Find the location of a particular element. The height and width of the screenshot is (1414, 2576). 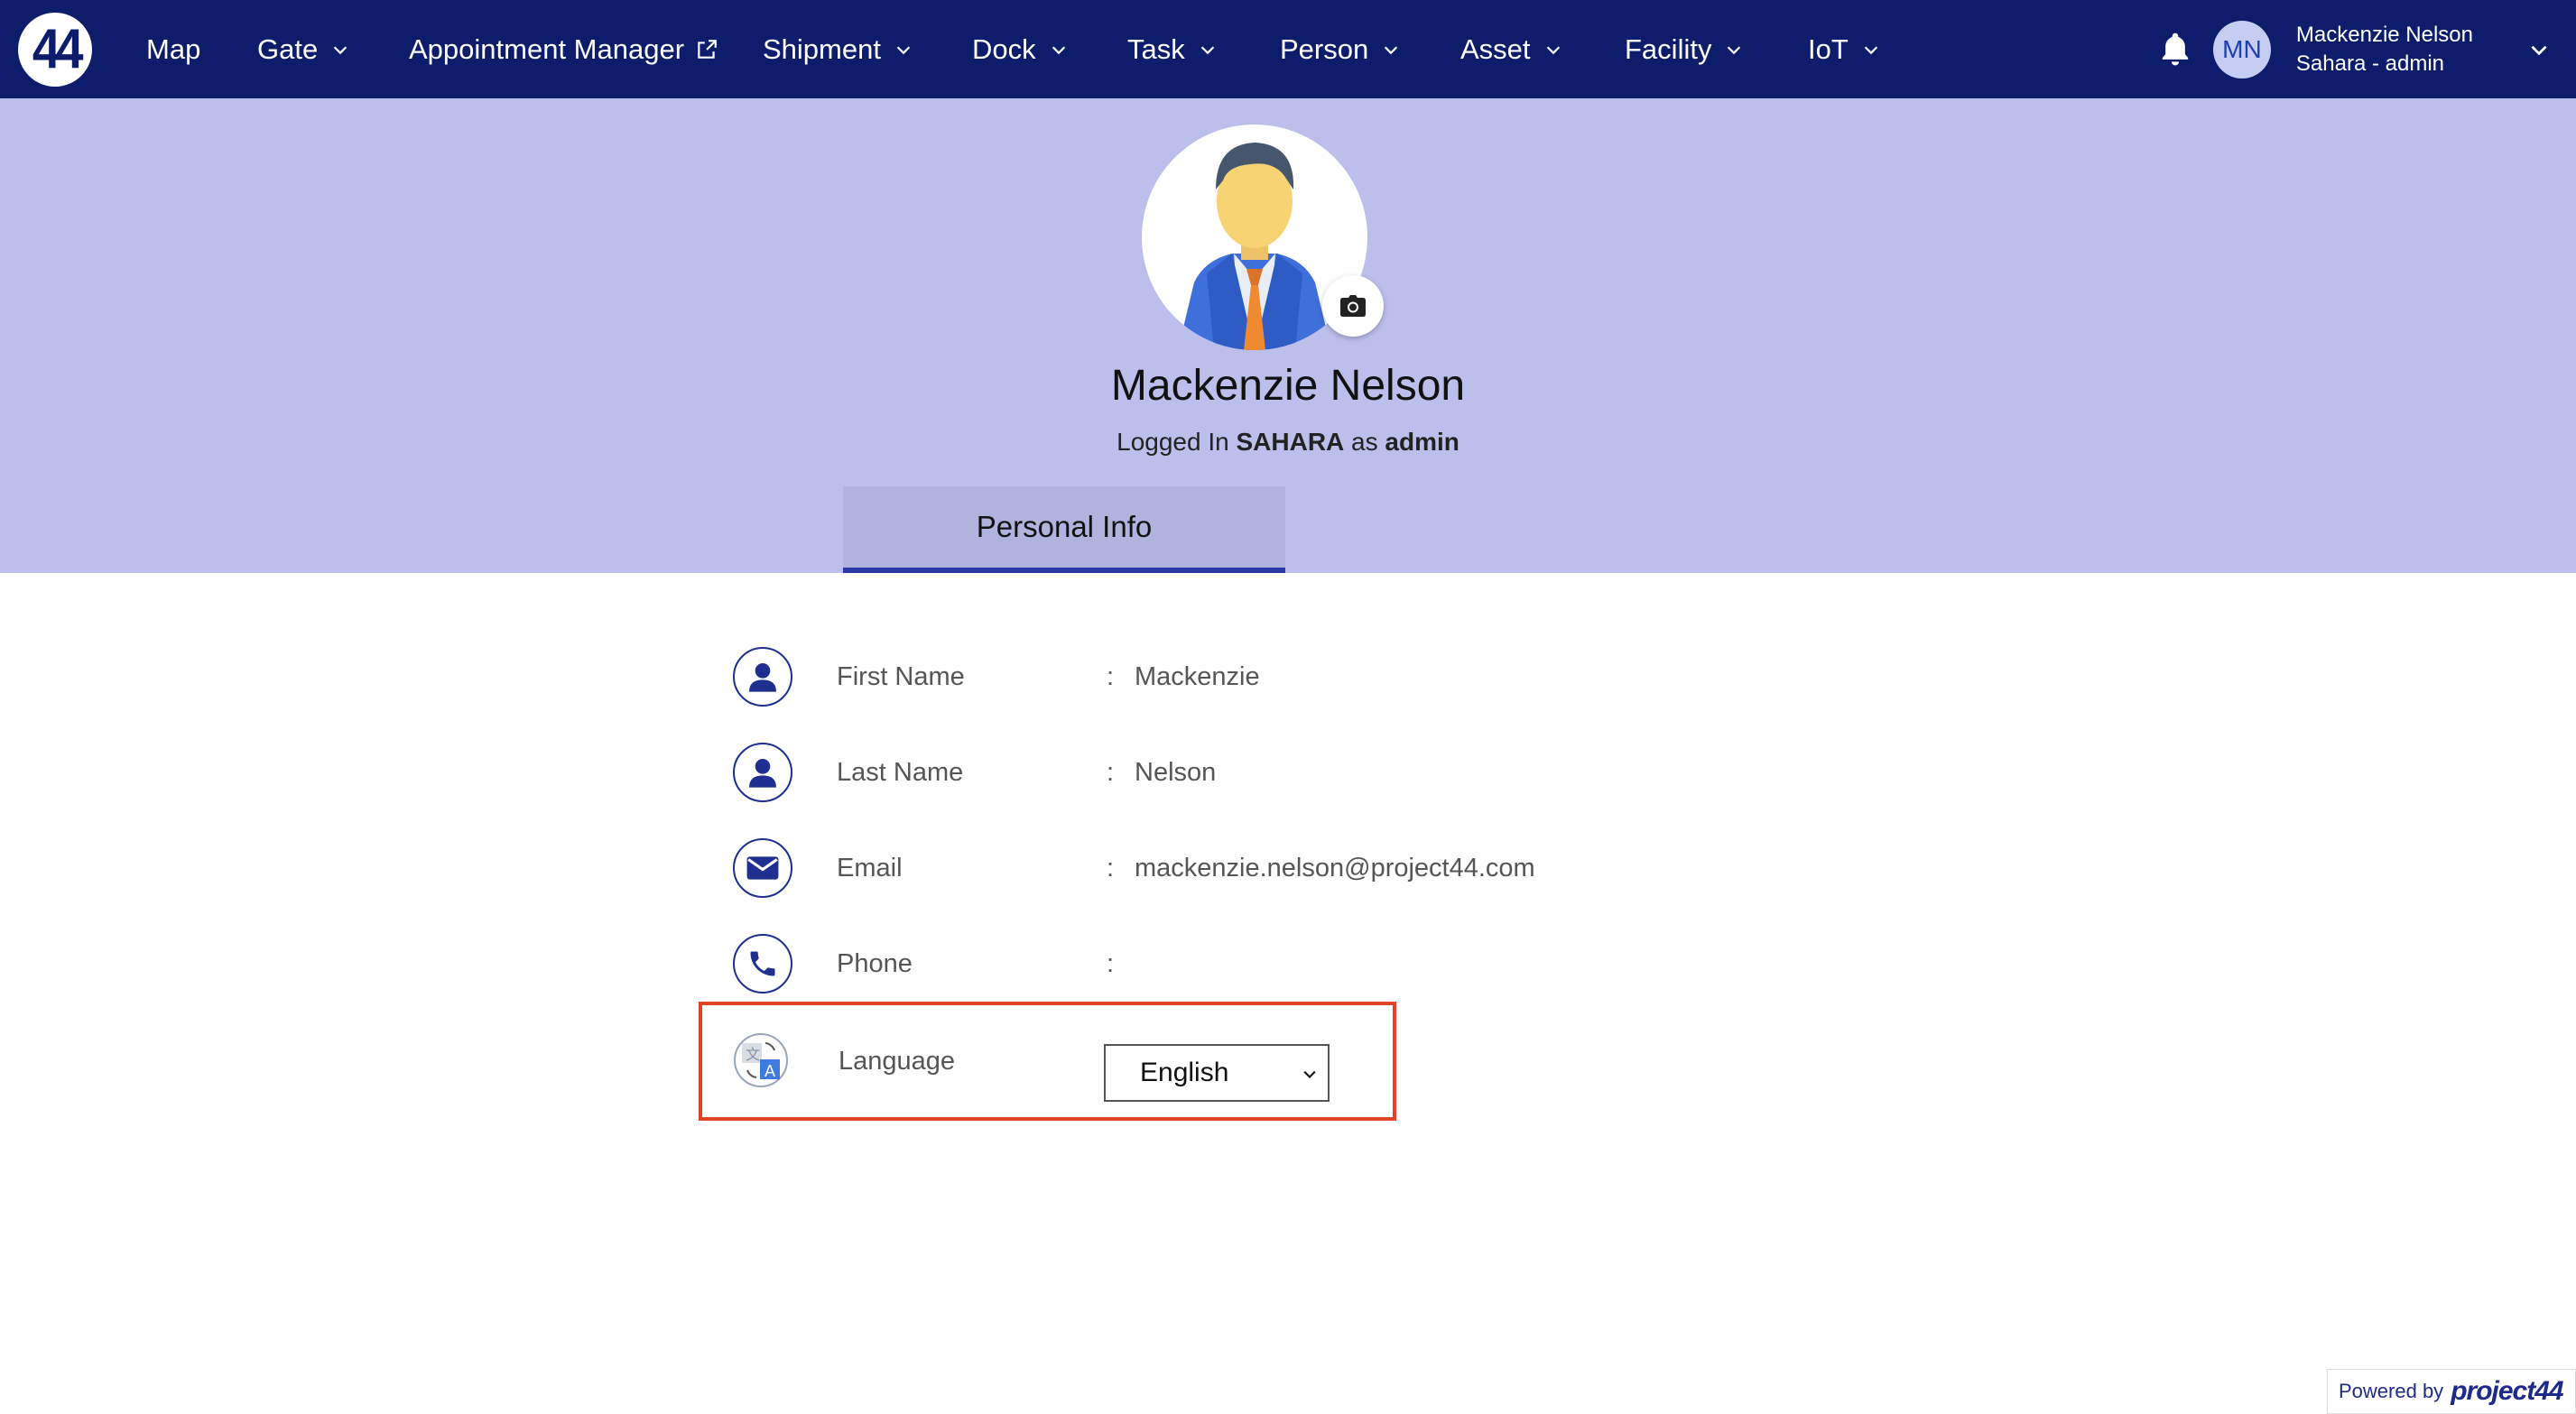

nav-item-task: Task is located at coordinates (1203, 49).